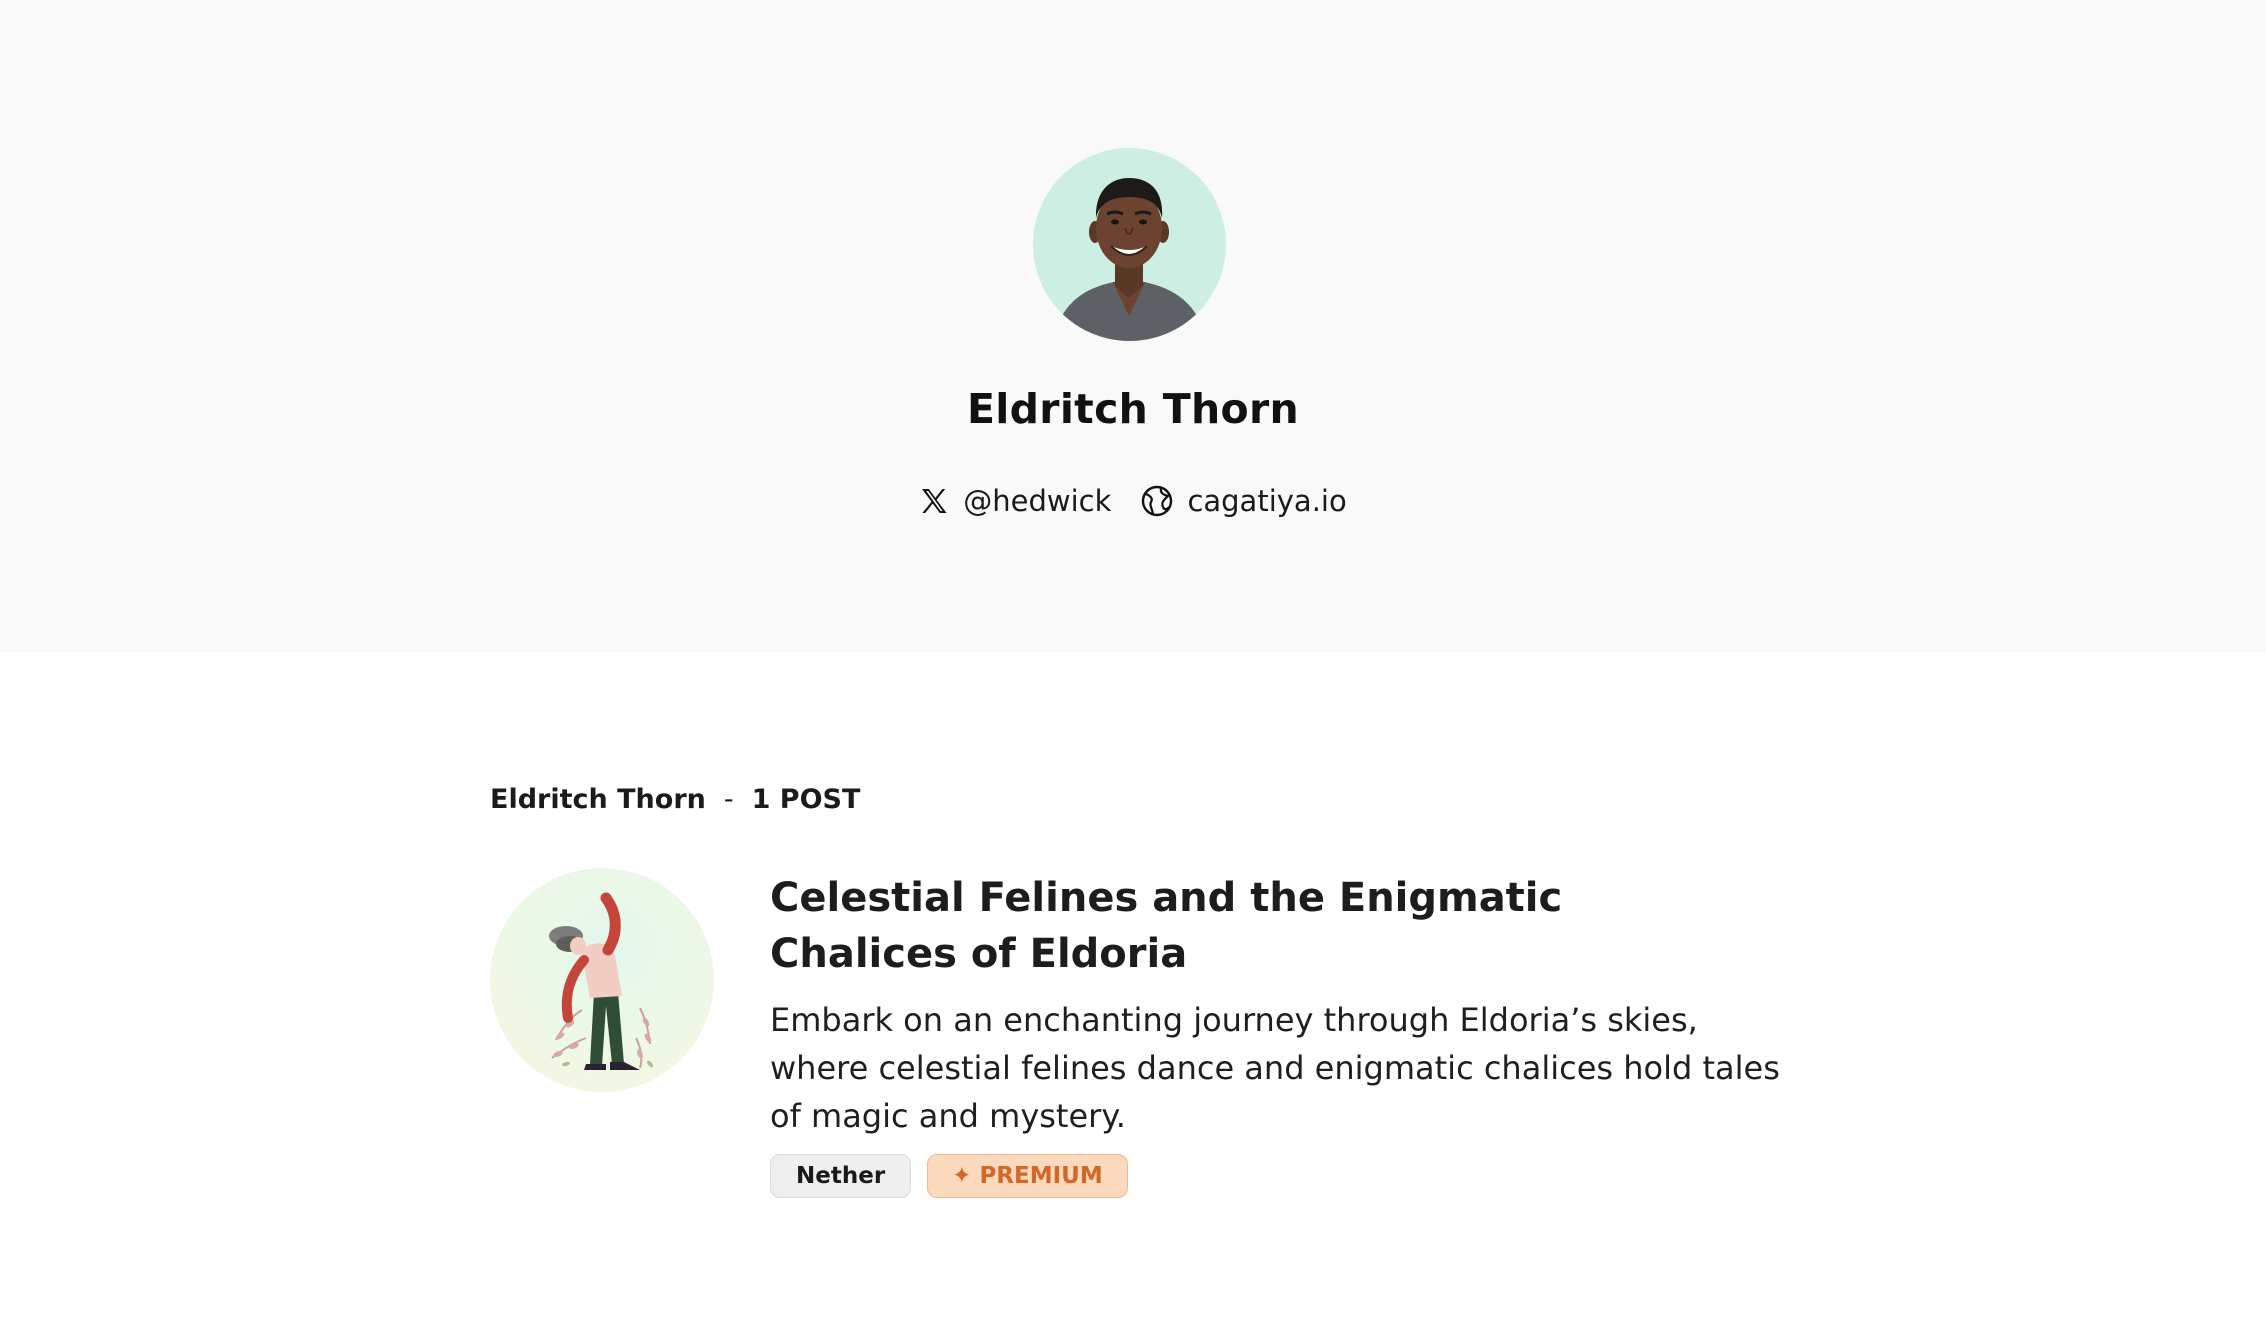 This screenshot has width=2266, height=1326. I want to click on posts-header: Eldritch Thorn - 1 POST, so click(675, 799).